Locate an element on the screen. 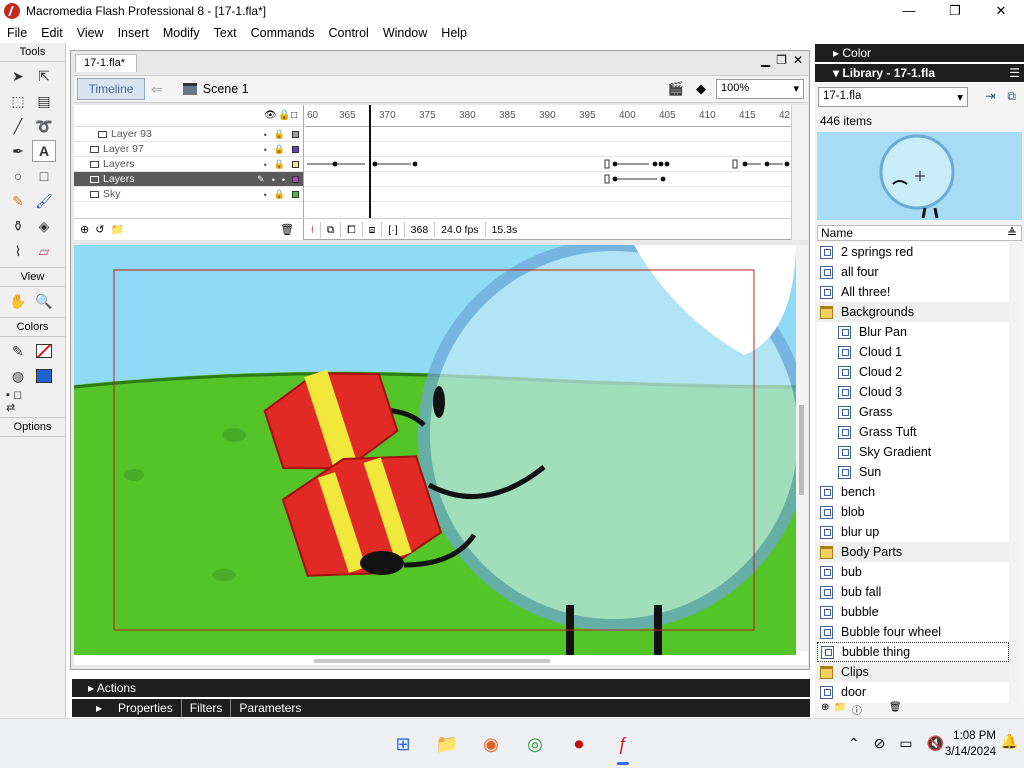  library-folder: Backgrounds is located at coordinates (913, 312).